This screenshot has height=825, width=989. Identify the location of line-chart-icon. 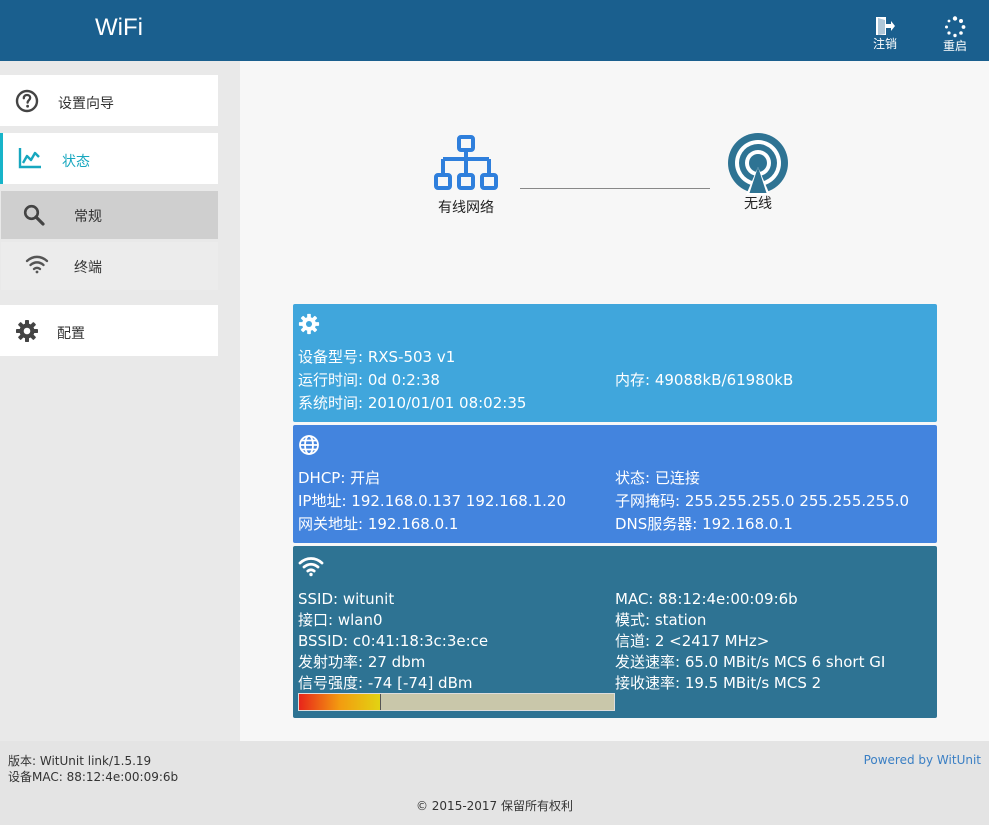
(29, 158).